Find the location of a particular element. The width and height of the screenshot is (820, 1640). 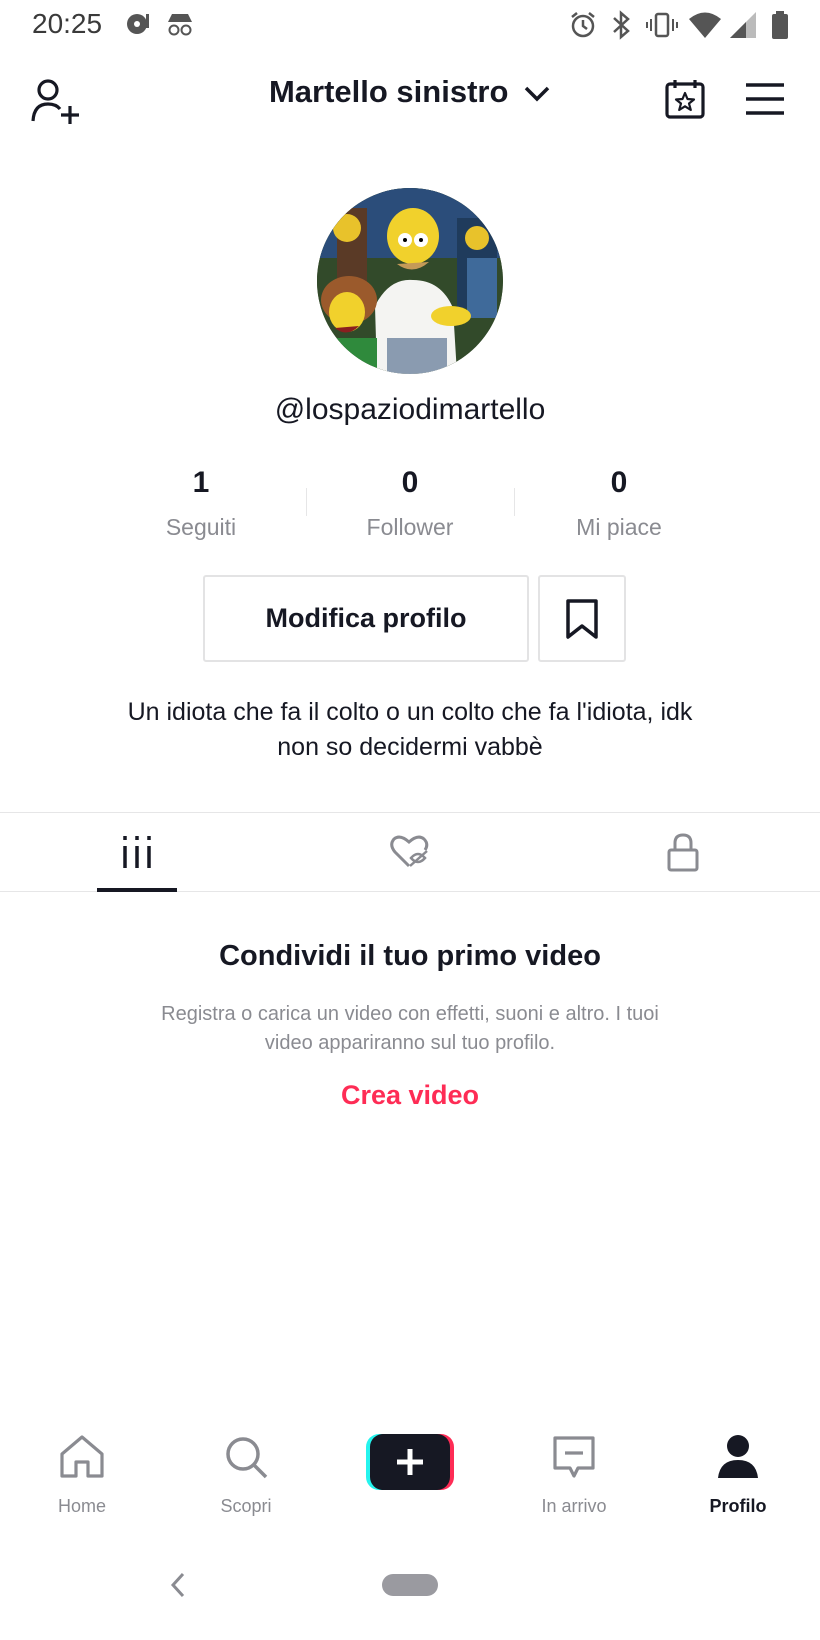

nav-discover: Scopri is located at coordinates (246, 1470).